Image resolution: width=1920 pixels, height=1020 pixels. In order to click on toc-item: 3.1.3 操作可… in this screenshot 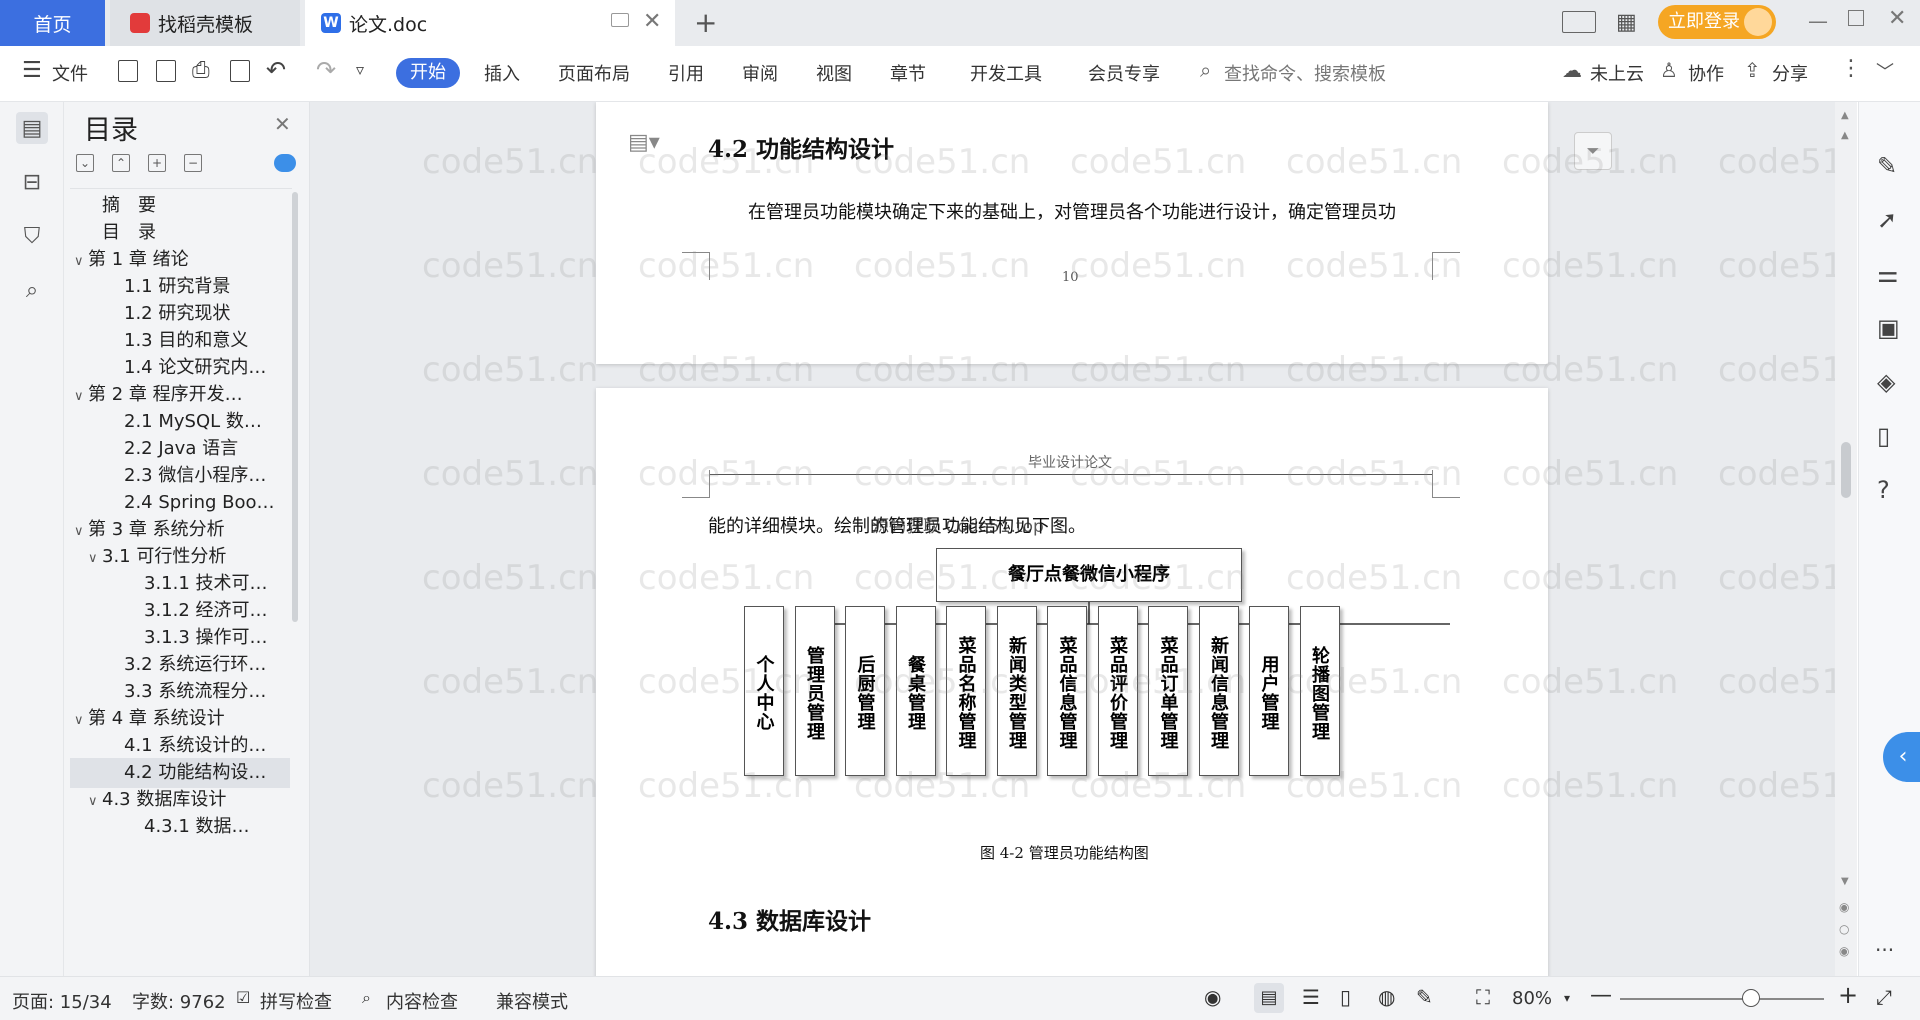, I will do `click(180, 638)`.